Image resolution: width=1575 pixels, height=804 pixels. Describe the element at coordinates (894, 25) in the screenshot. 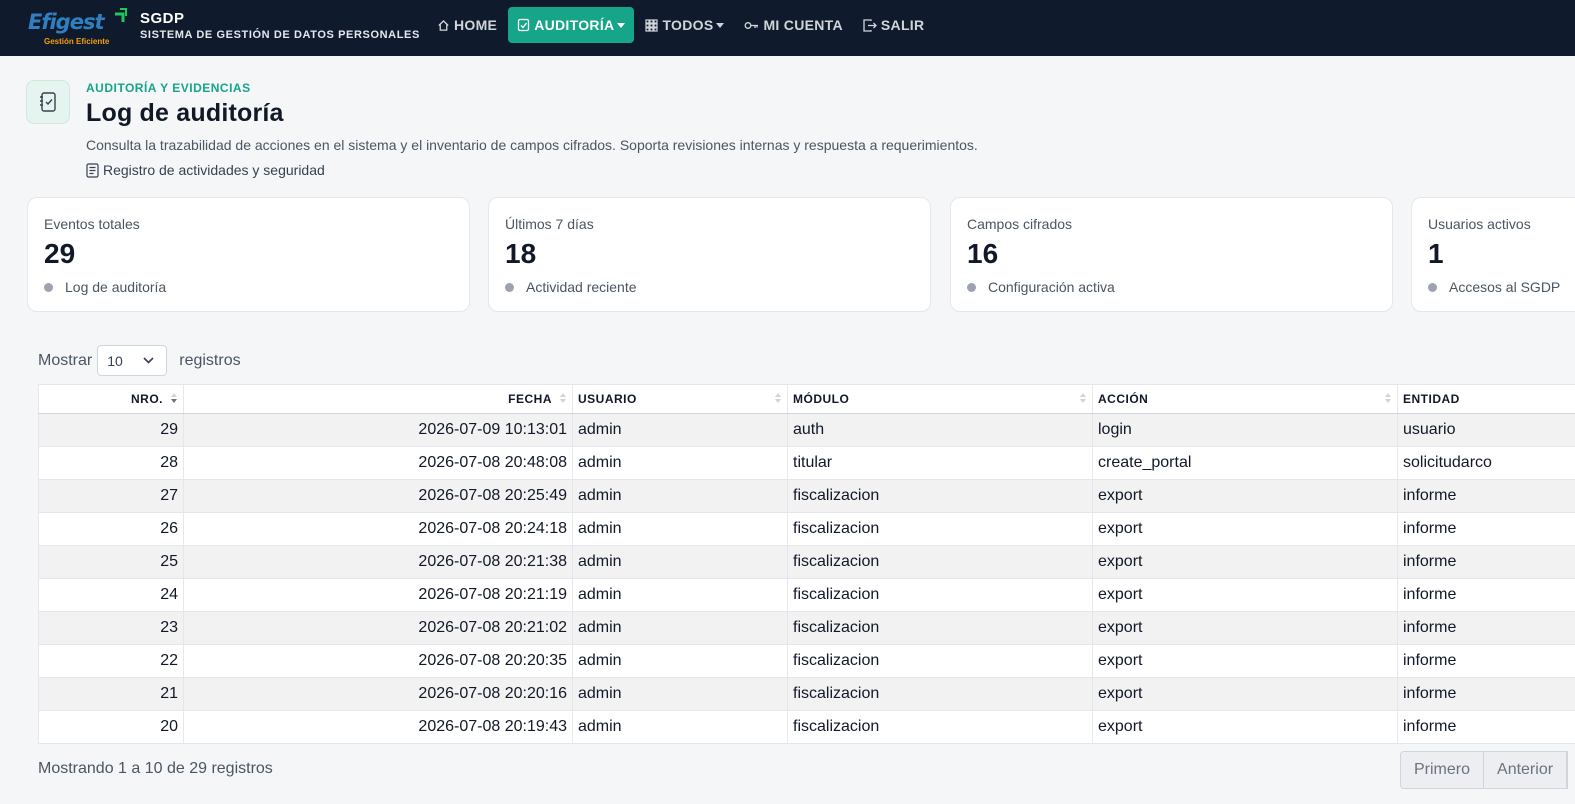

I see `nav-salir: SALIR` at that location.